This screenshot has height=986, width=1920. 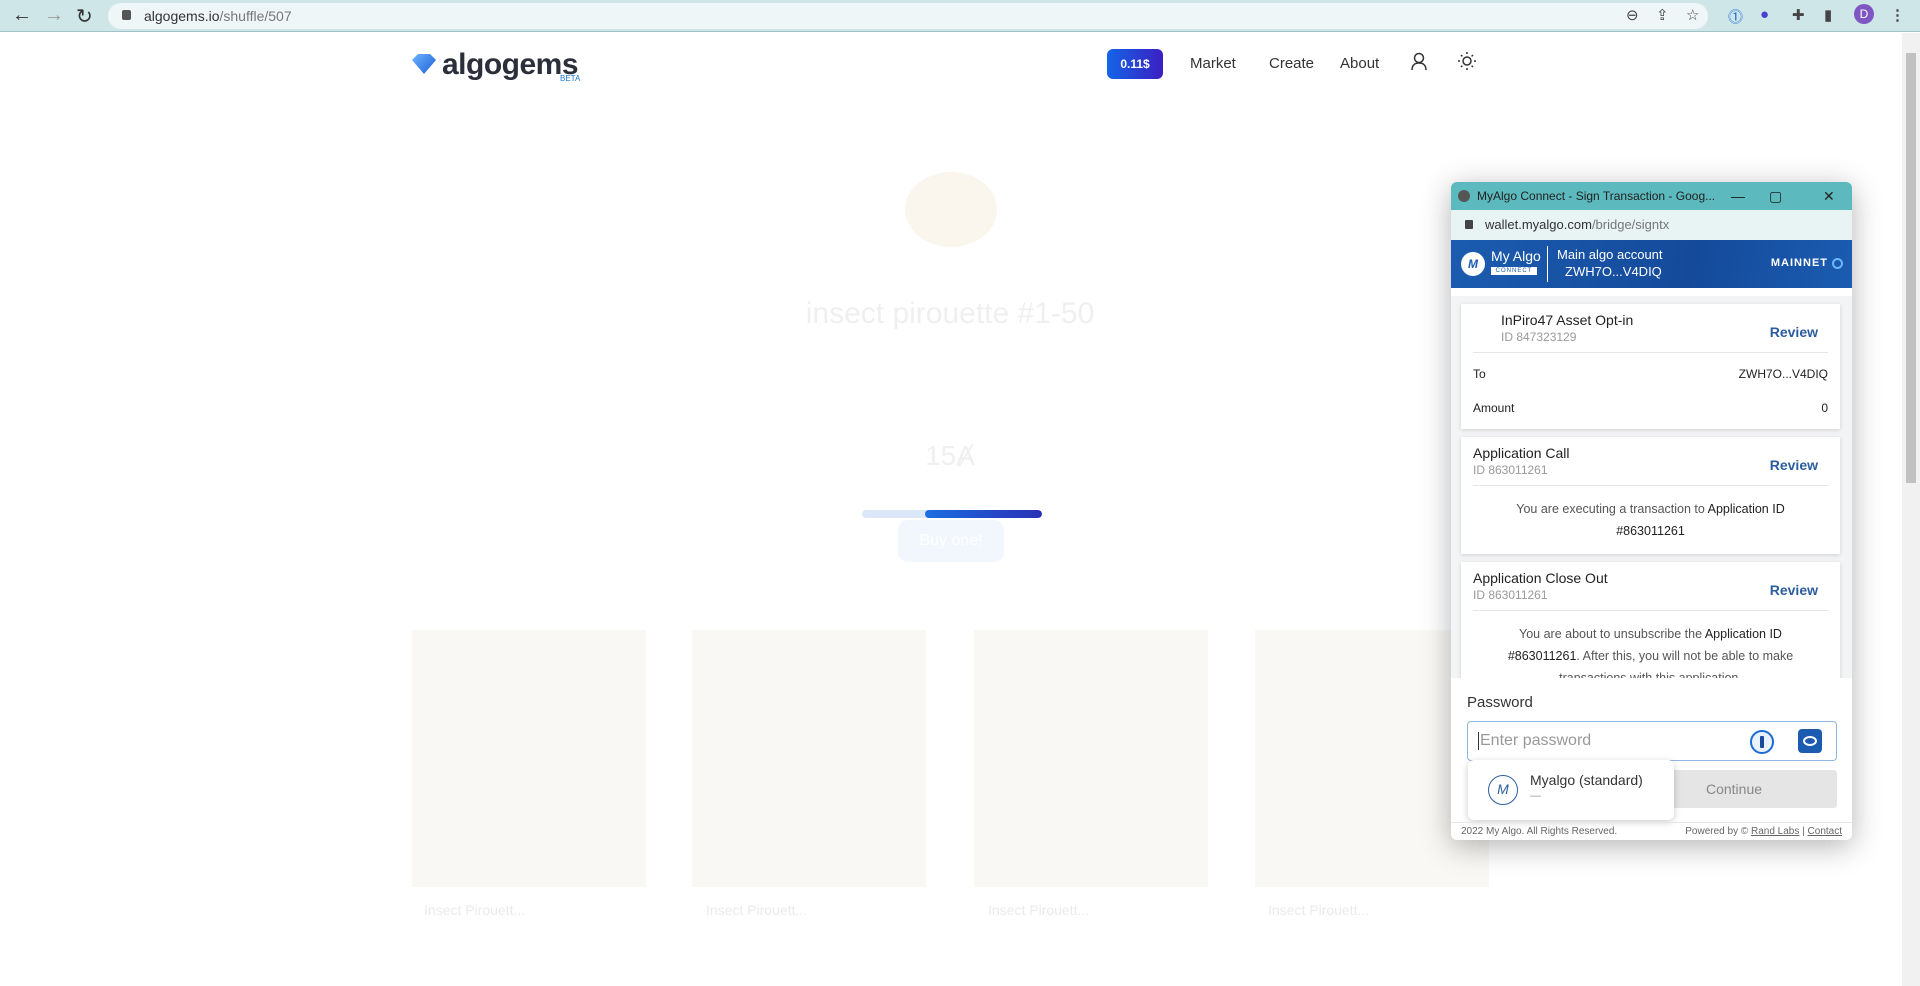 I want to click on creator-avatar, so click(x=951, y=209).